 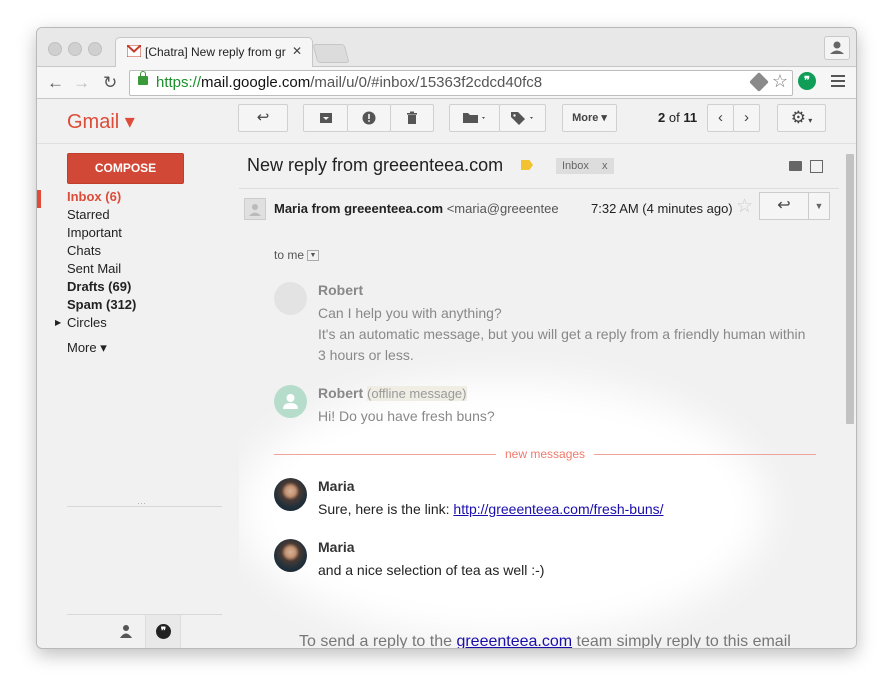 What do you see at coordinates (39, 199) in the screenshot?
I see `active-indicator` at bounding box center [39, 199].